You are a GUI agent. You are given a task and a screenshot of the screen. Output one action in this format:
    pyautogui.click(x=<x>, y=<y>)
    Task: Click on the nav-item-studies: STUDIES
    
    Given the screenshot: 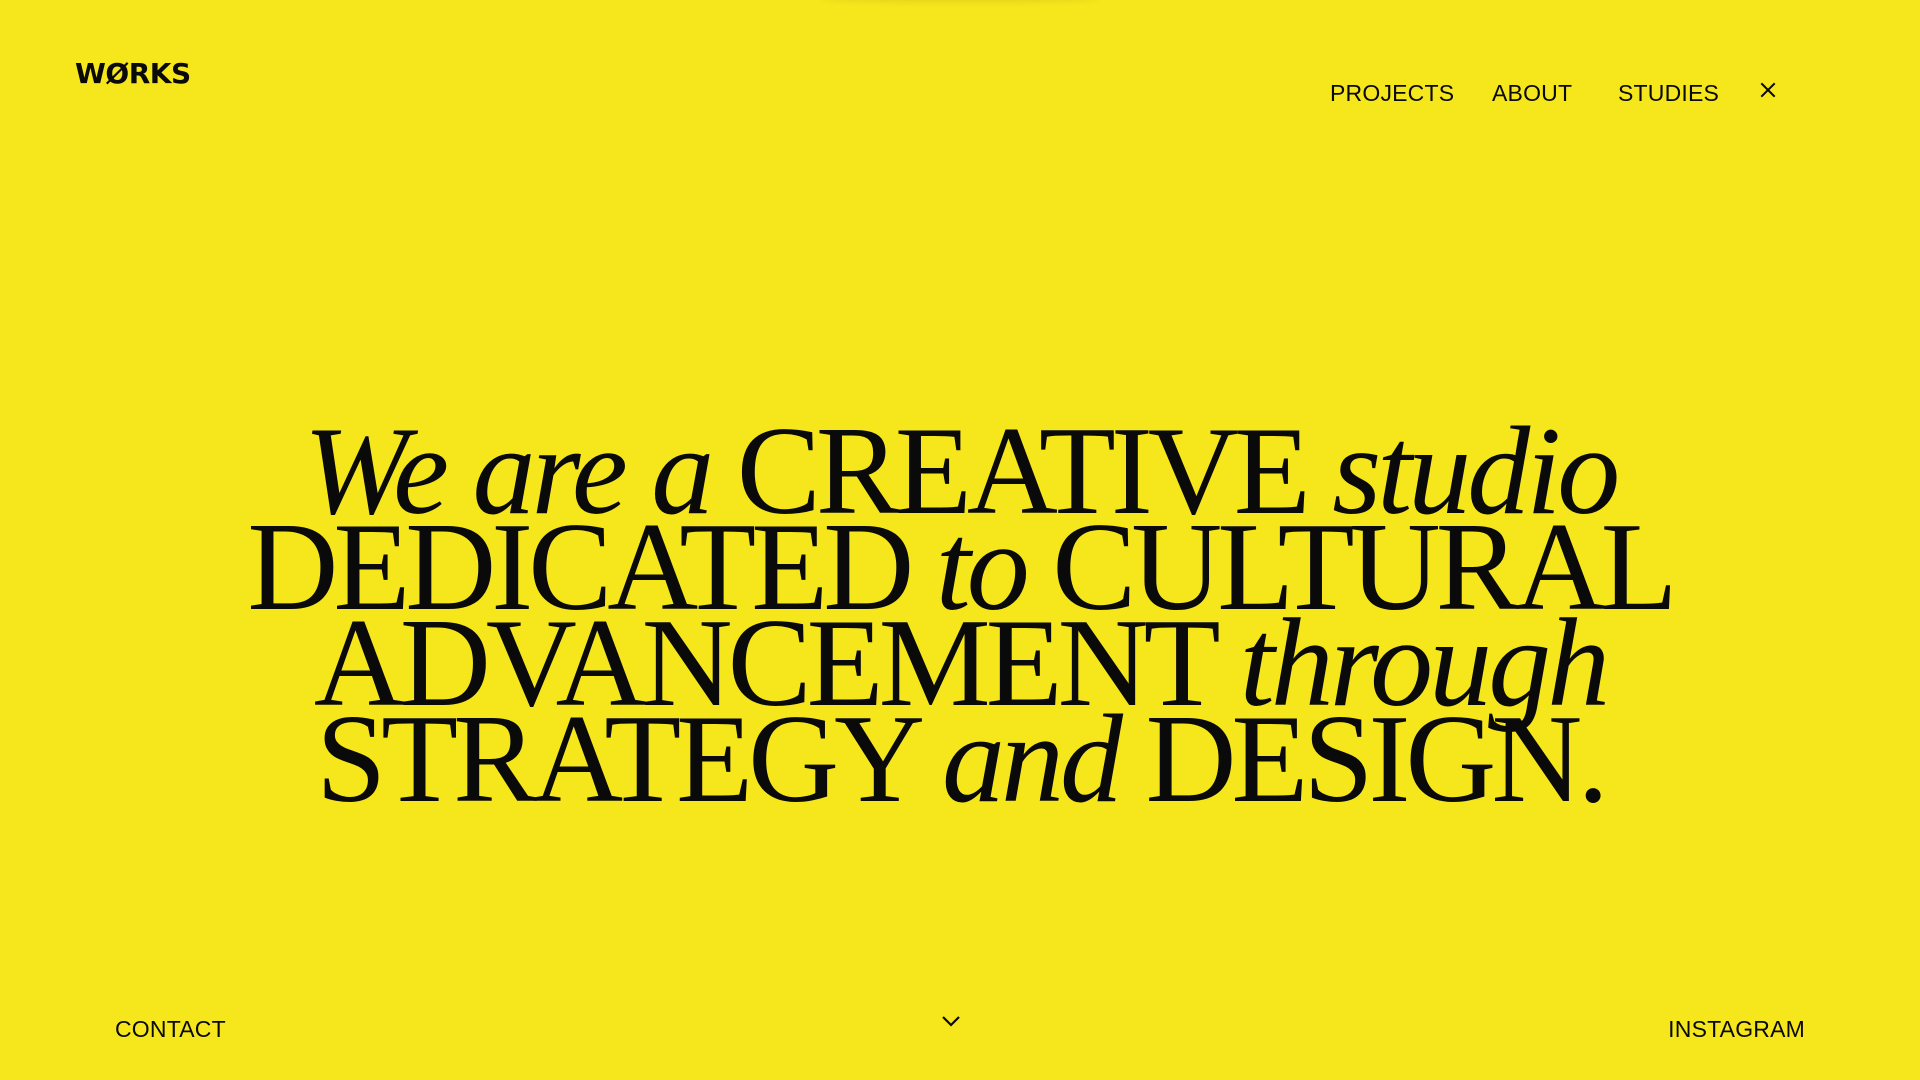 What is the action you would take?
    pyautogui.click(x=1668, y=93)
    